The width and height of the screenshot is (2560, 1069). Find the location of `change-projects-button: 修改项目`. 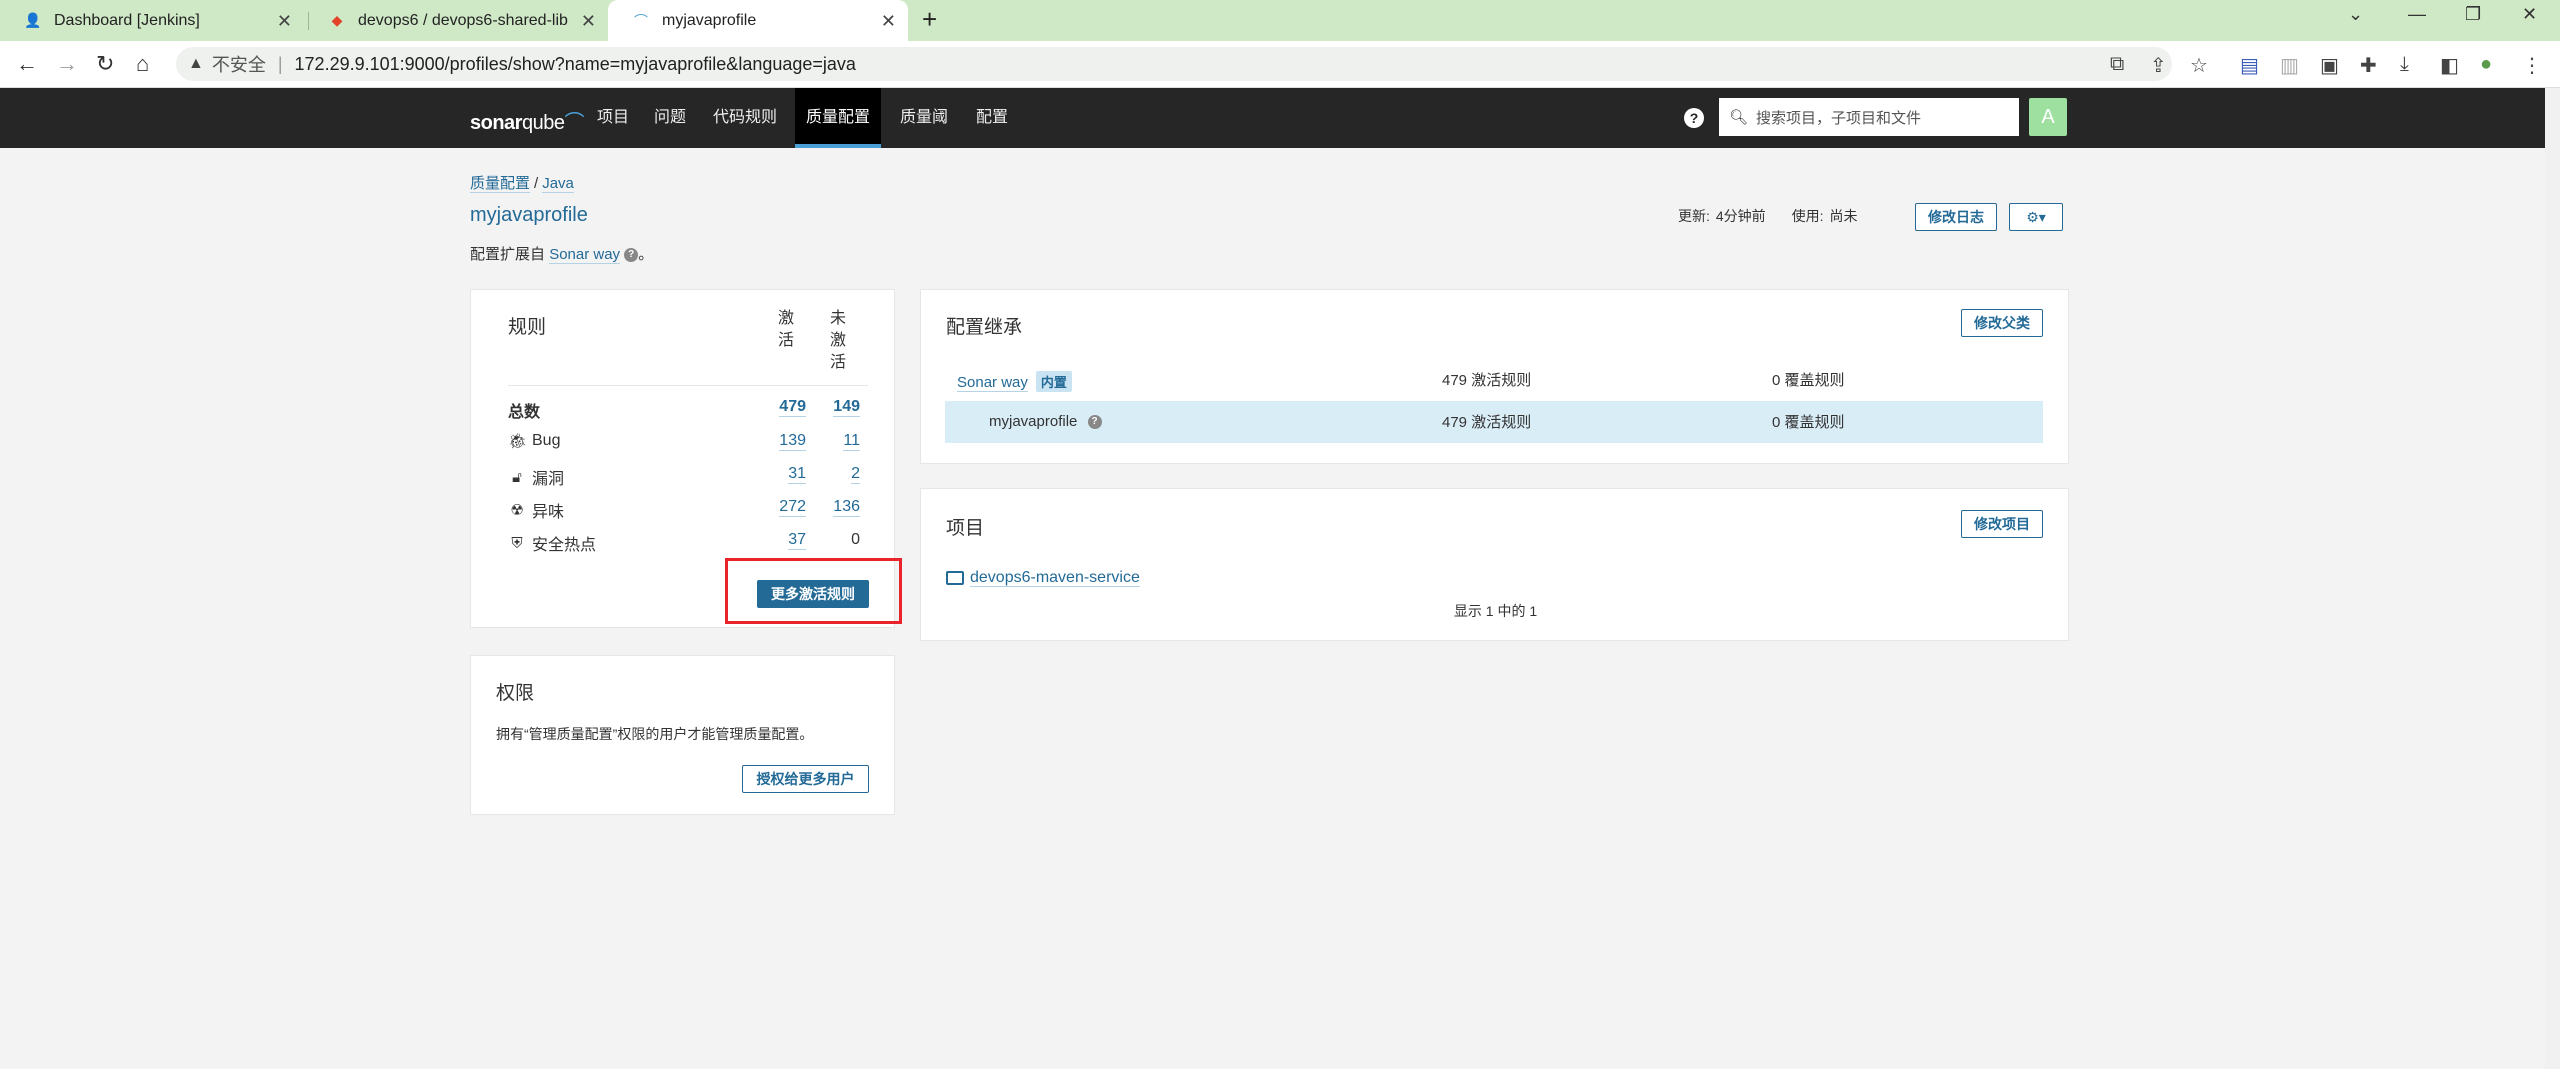

change-projects-button: 修改项目 is located at coordinates (2002, 524).